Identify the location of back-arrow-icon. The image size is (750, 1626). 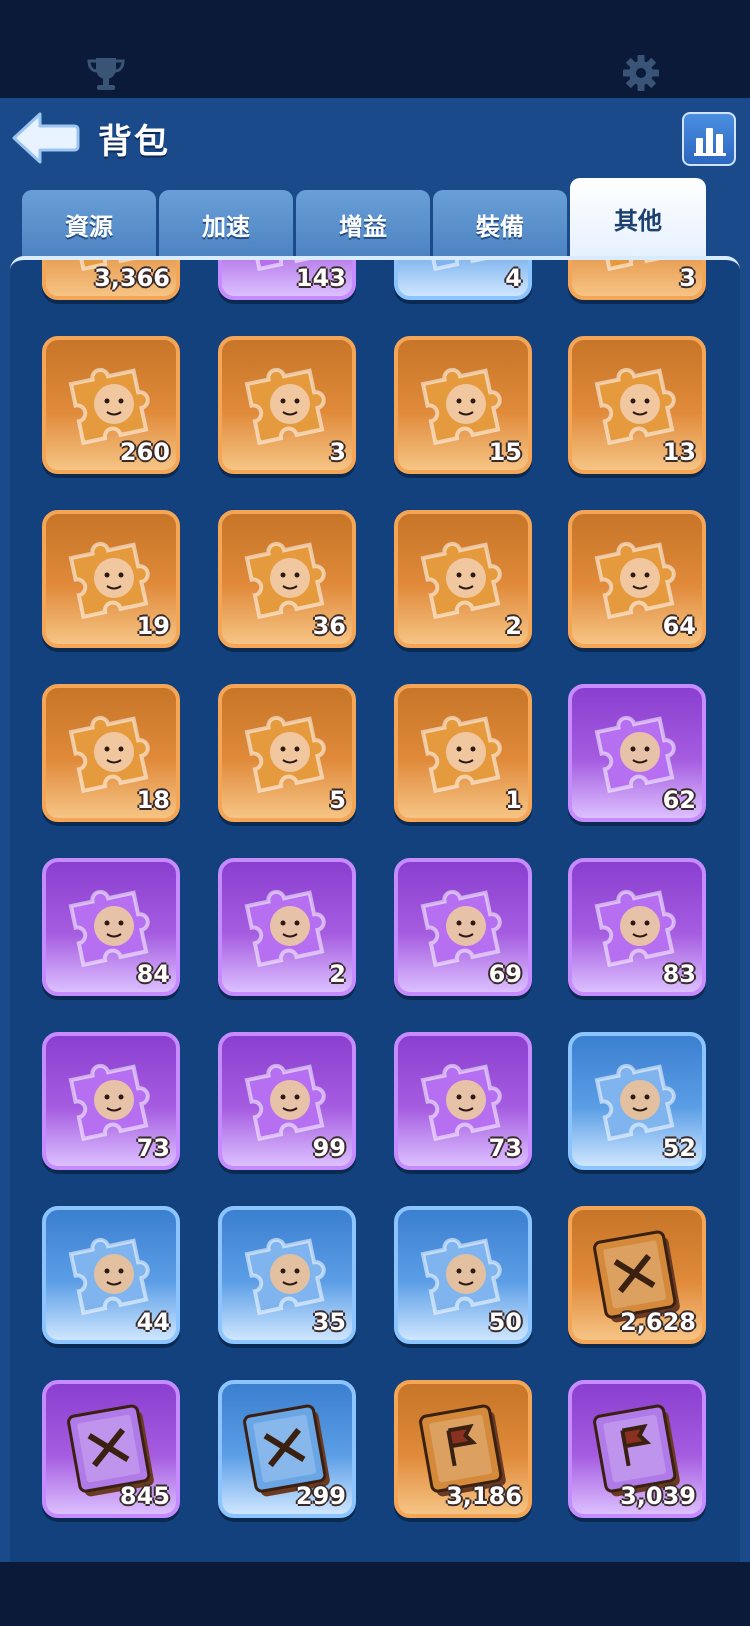
(45, 138).